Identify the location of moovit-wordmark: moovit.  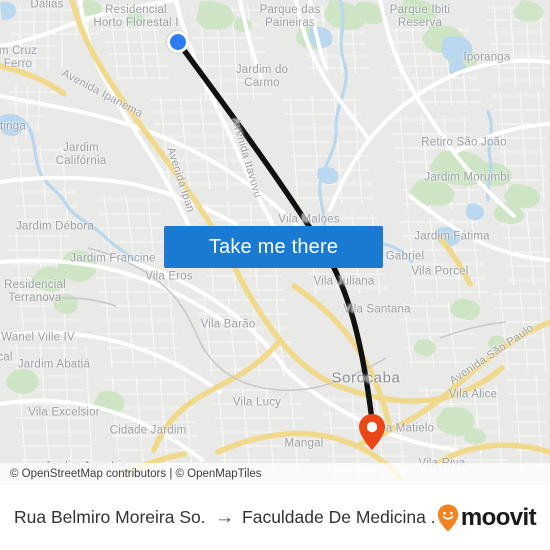
(498, 517).